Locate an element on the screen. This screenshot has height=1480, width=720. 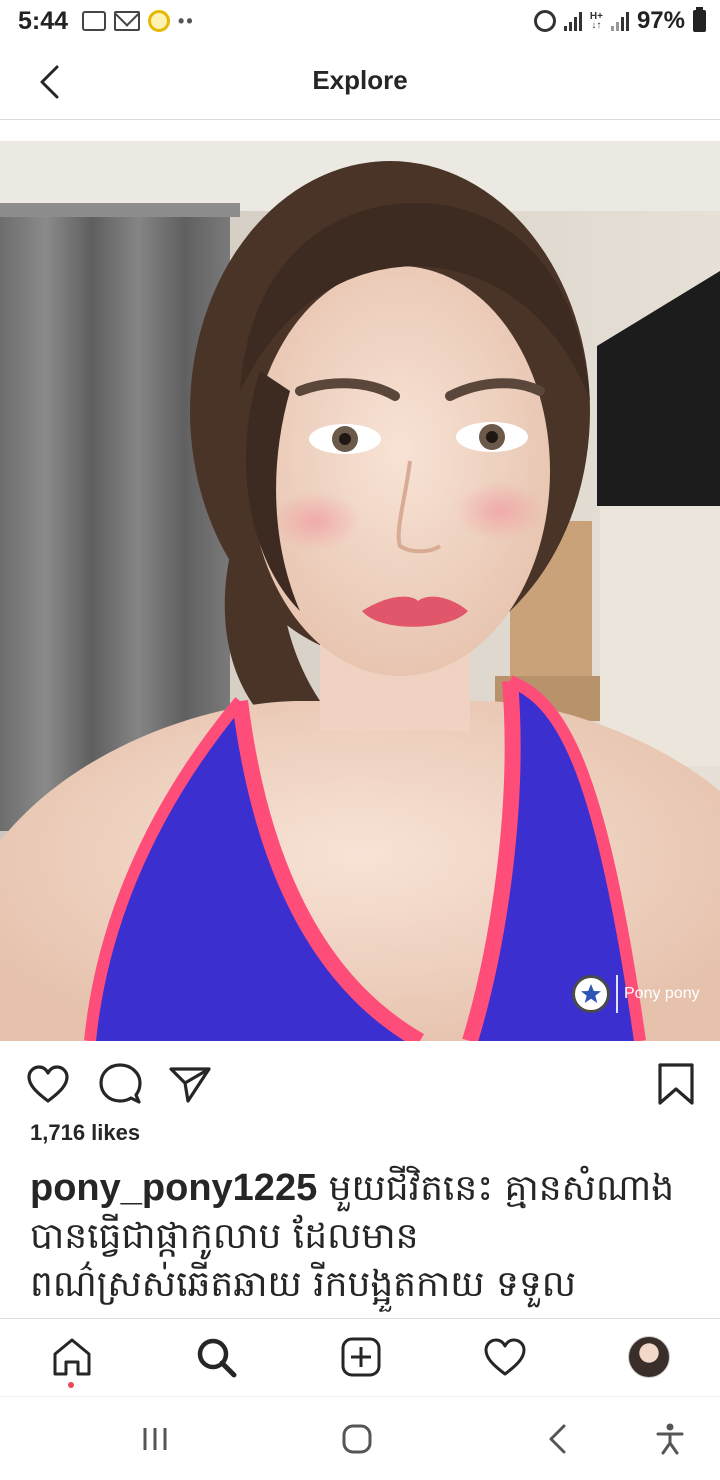
nav-profile is located at coordinates (649, 1357).